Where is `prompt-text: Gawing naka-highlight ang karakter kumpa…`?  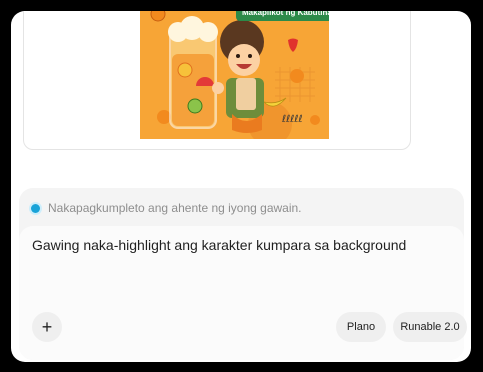
prompt-text: Gawing naka-highlight ang karakter kumpa… is located at coordinates (232, 245).